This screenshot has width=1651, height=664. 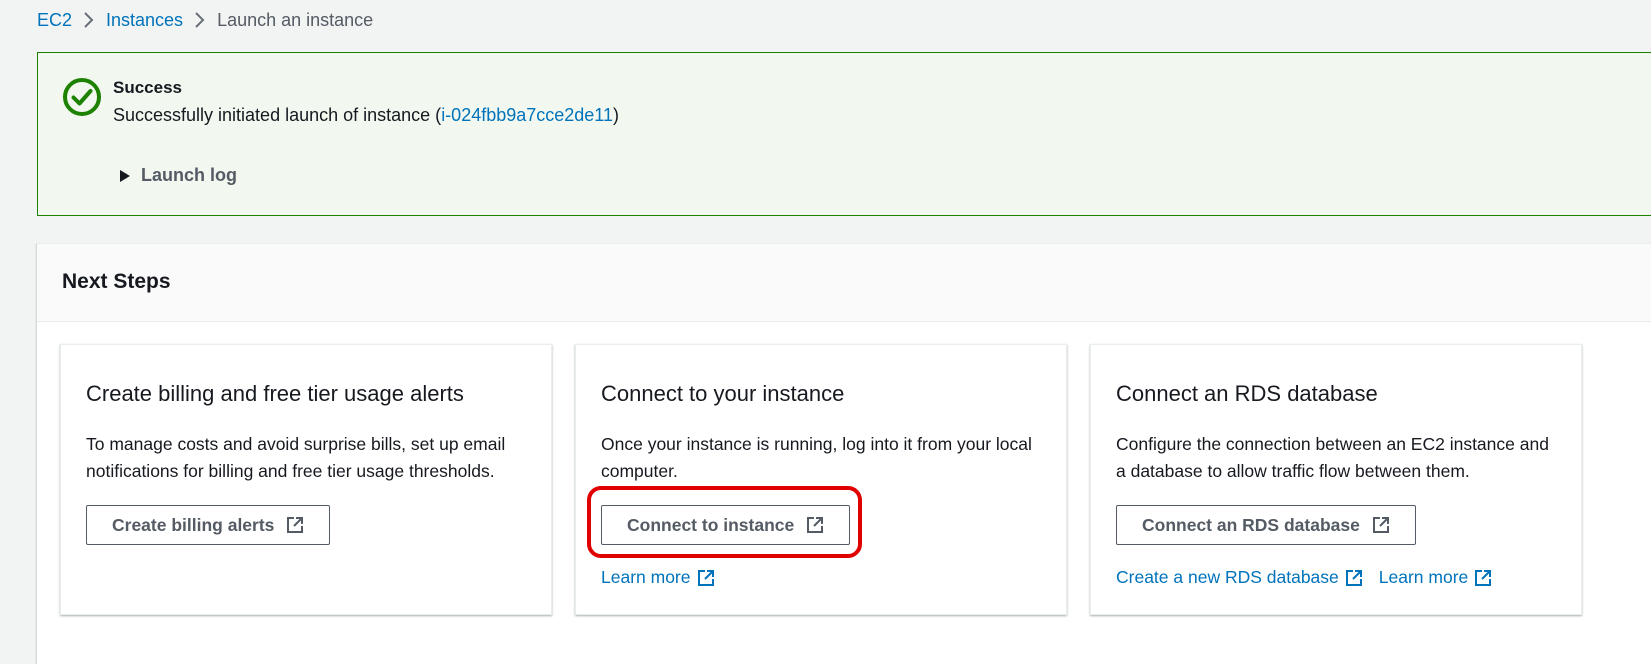 What do you see at coordinates (527, 115) in the screenshot?
I see `instance-id-link: i-024fbb9a7cce2de11` at bounding box center [527, 115].